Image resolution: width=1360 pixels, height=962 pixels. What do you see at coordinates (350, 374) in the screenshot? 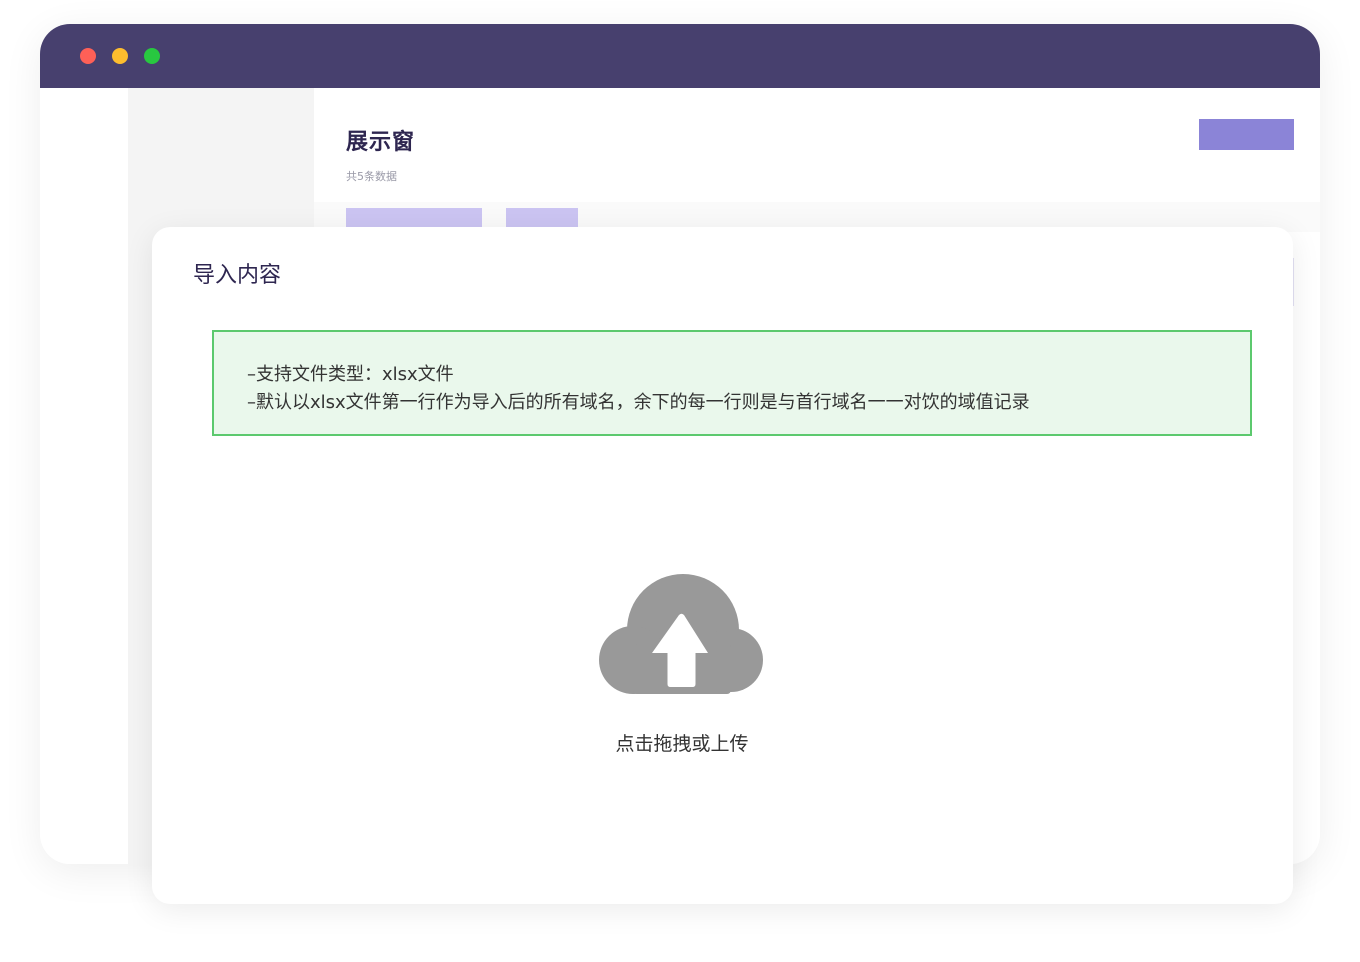
I see `notice-line-file-type: –支持文件类型：xlsx文件` at bounding box center [350, 374].